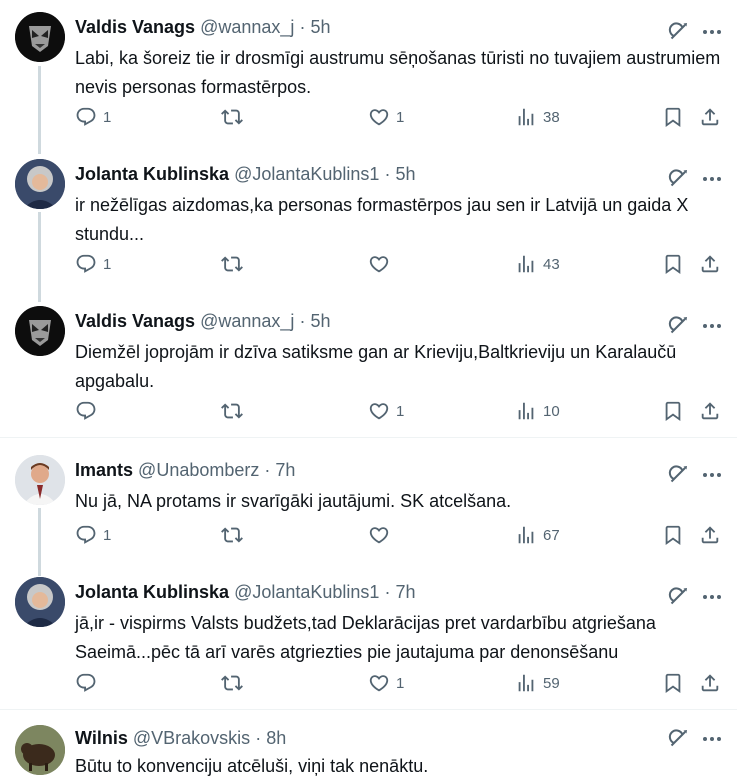 The height and width of the screenshot is (783, 737). What do you see at coordinates (400, 535) in the screenshot?
I see `action-bar: 1 67` at bounding box center [400, 535].